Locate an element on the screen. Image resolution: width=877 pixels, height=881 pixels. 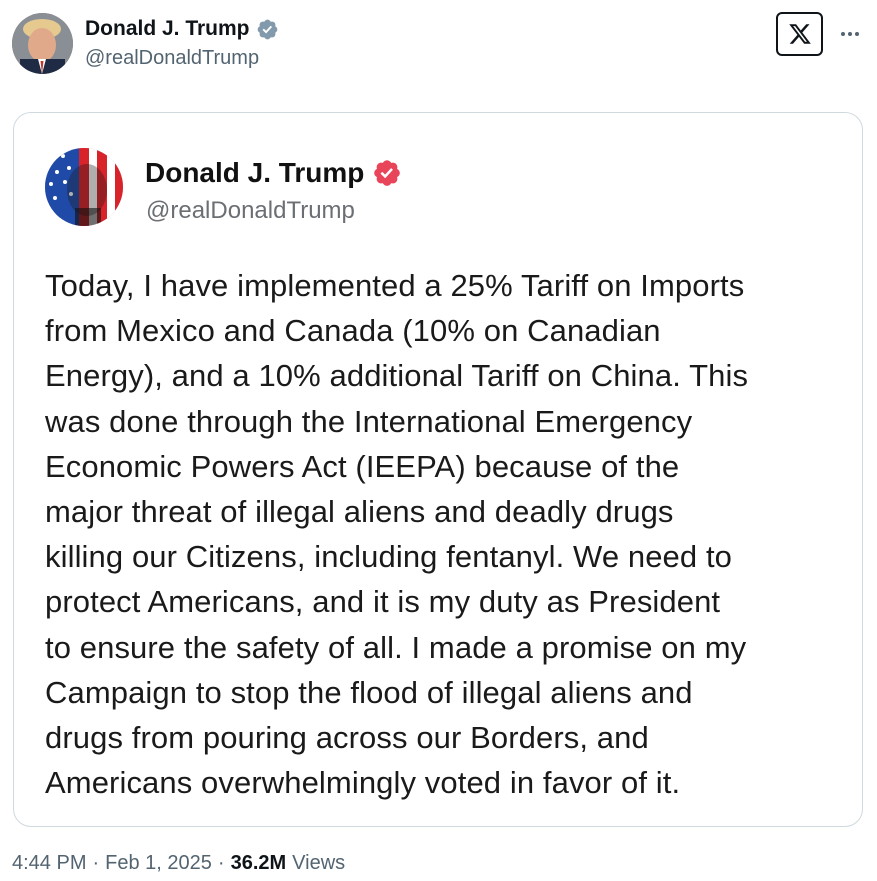
views-label: Views is located at coordinates (318, 863).